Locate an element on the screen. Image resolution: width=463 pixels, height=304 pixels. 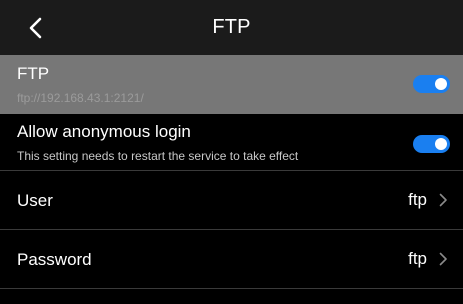
anonymous-login-toggle-switch is located at coordinates (431, 144).